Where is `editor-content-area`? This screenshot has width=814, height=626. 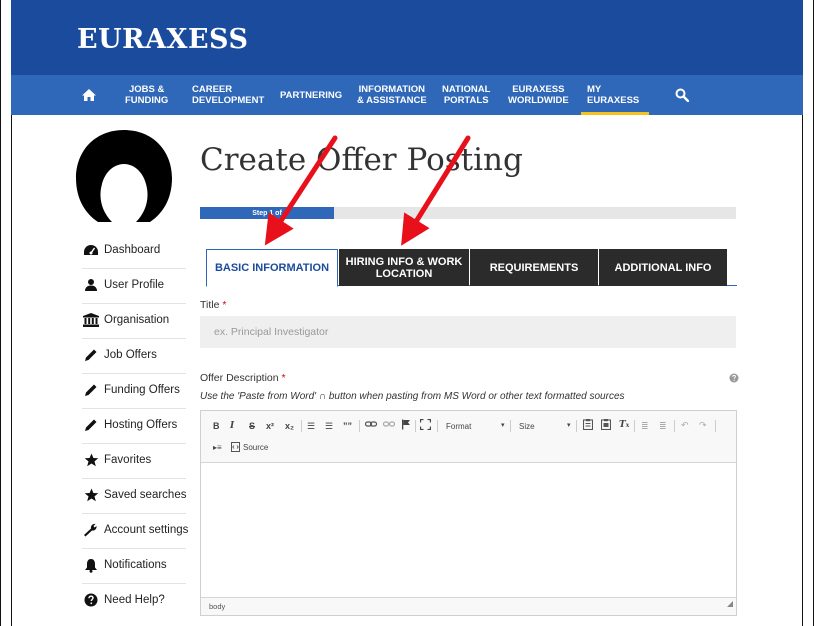 editor-content-area is located at coordinates (468, 530).